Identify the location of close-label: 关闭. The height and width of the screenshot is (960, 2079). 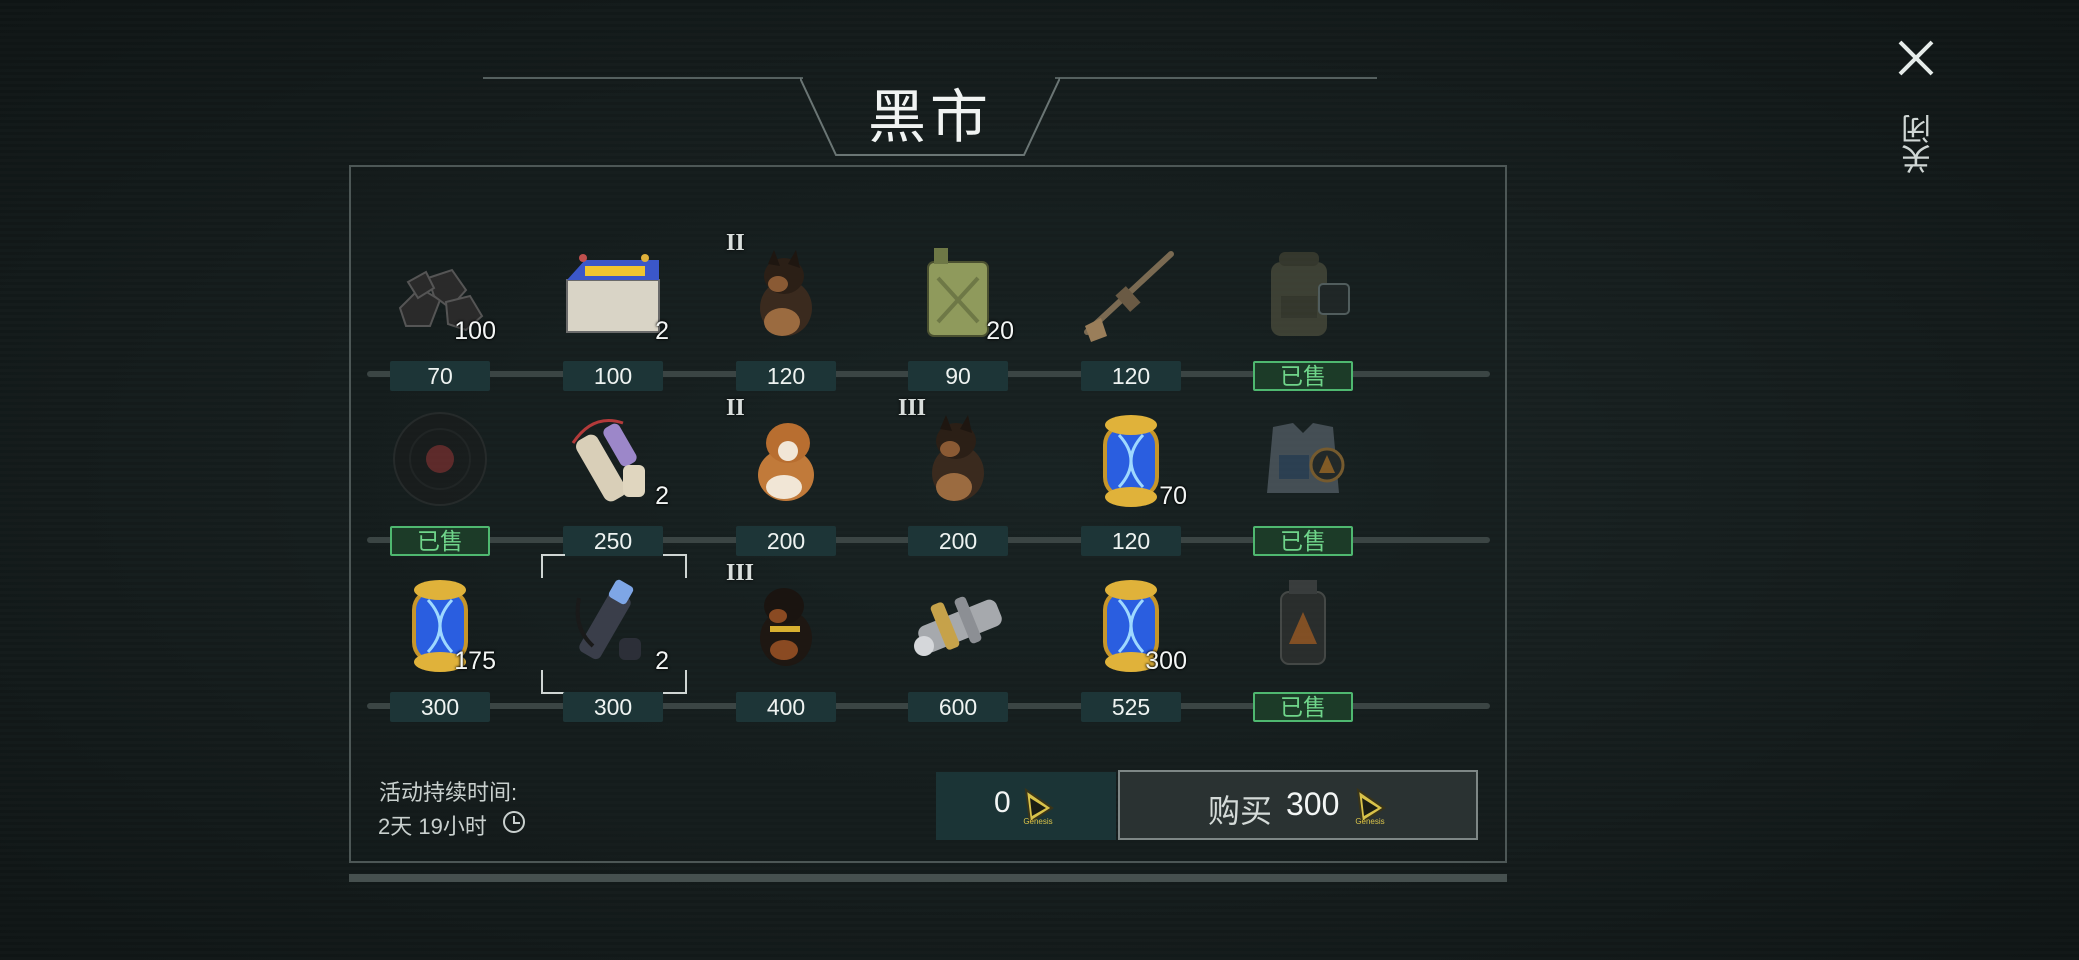
(1919, 144).